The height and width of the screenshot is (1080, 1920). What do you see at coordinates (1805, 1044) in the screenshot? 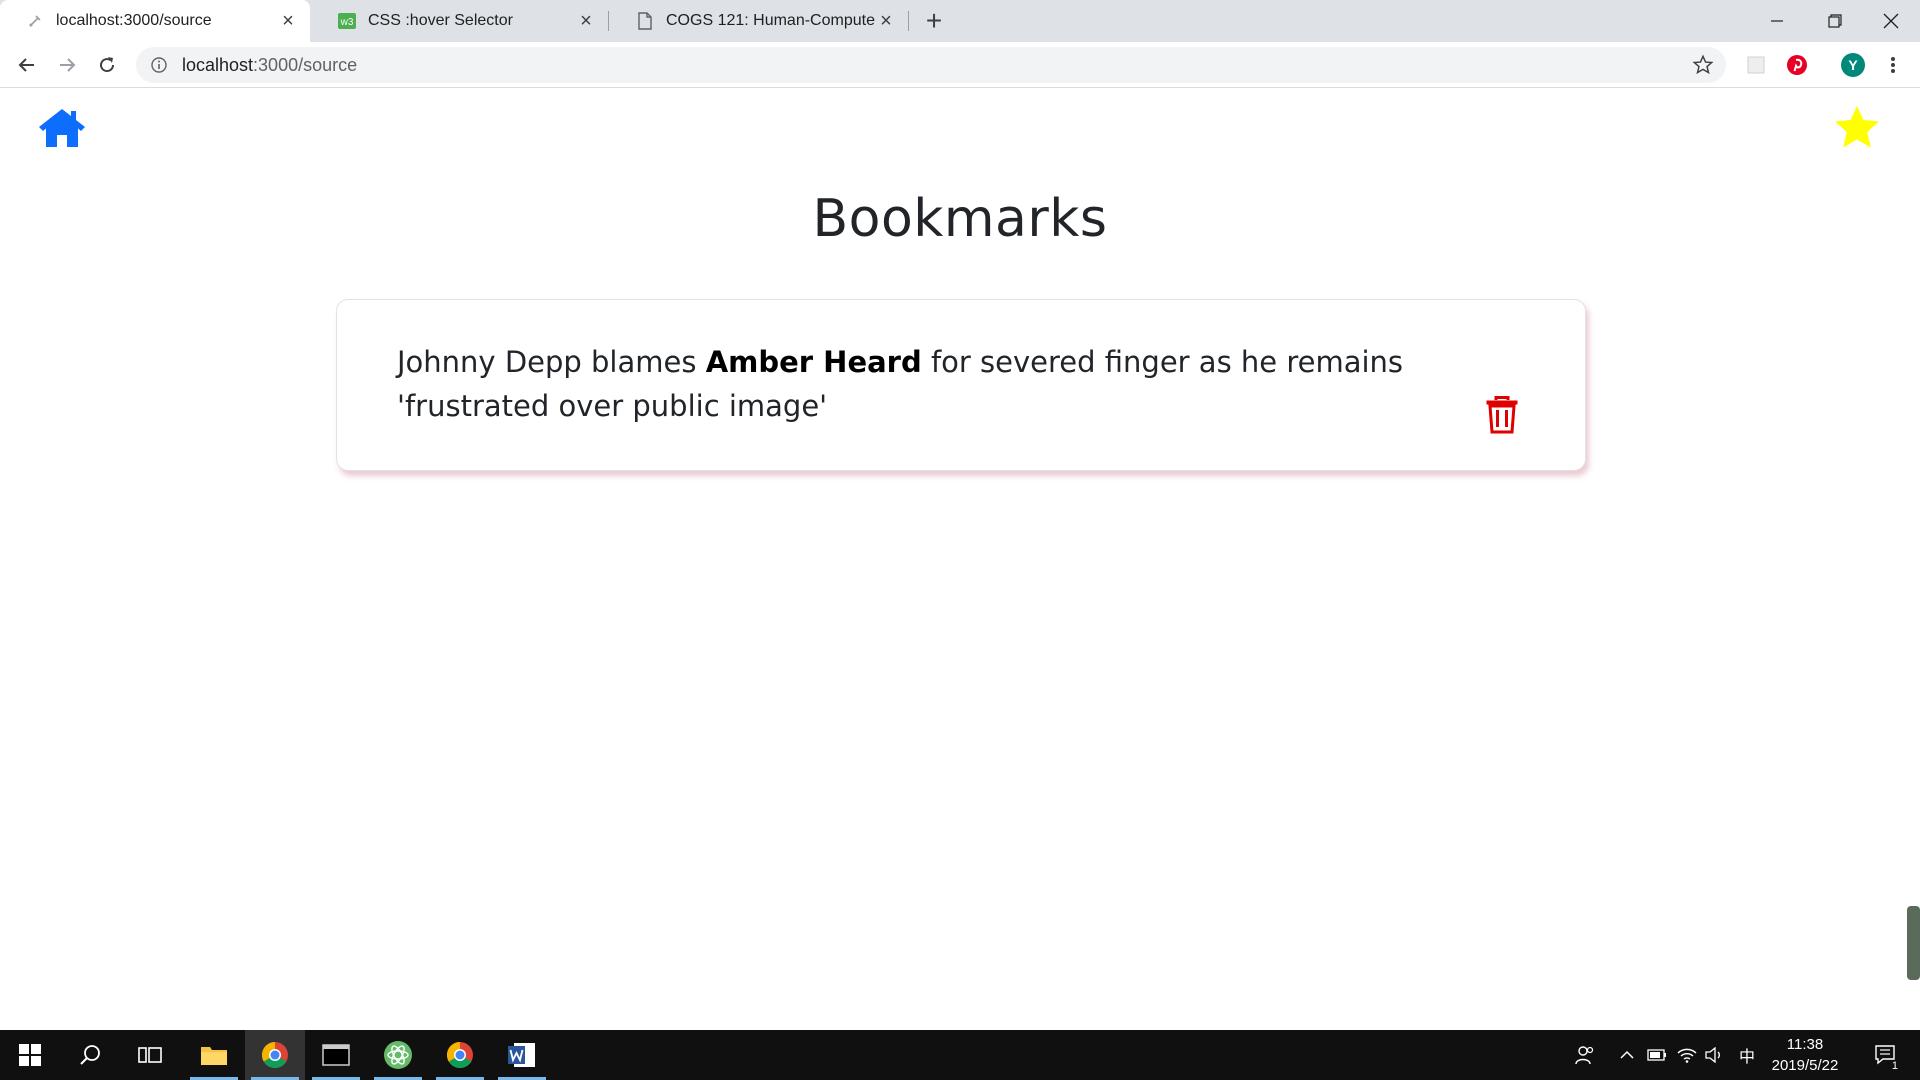
I see `clock-time: 11:38` at bounding box center [1805, 1044].